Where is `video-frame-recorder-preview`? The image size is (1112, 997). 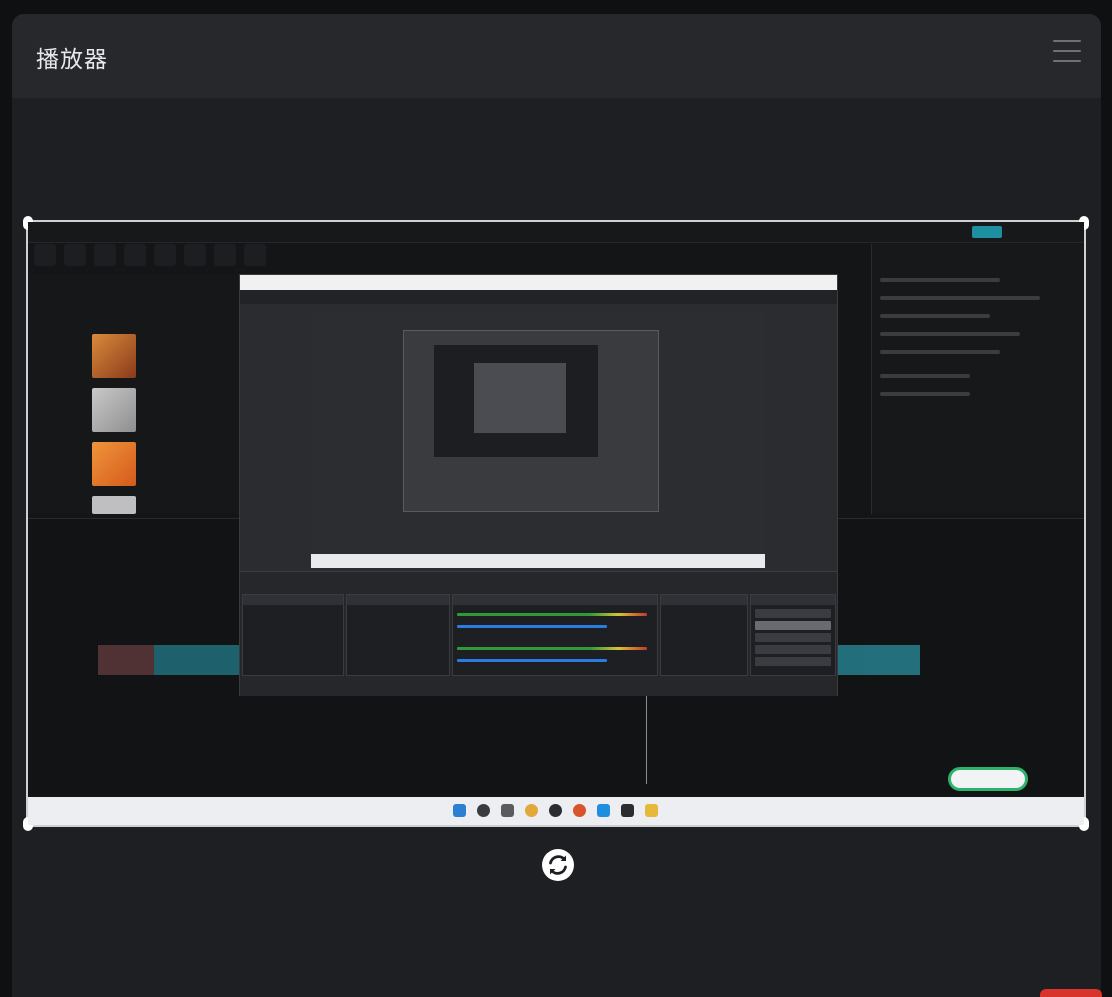
video-frame-recorder-preview is located at coordinates (538, 439).